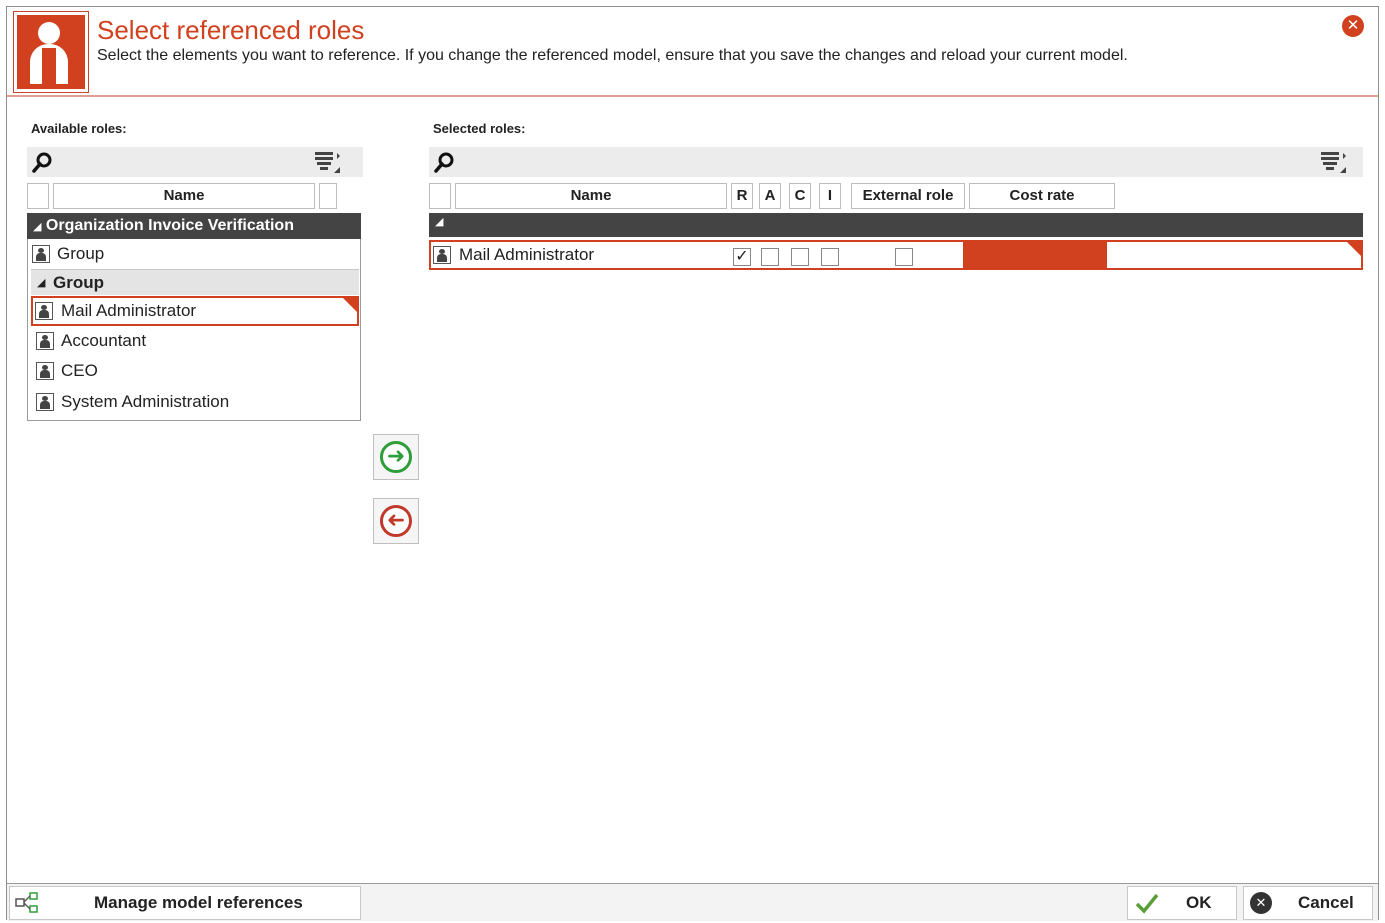 The image size is (1385, 923). Describe the element at coordinates (1042, 196) in the screenshot. I see `cost-rate-column-header: Cost rate` at that location.